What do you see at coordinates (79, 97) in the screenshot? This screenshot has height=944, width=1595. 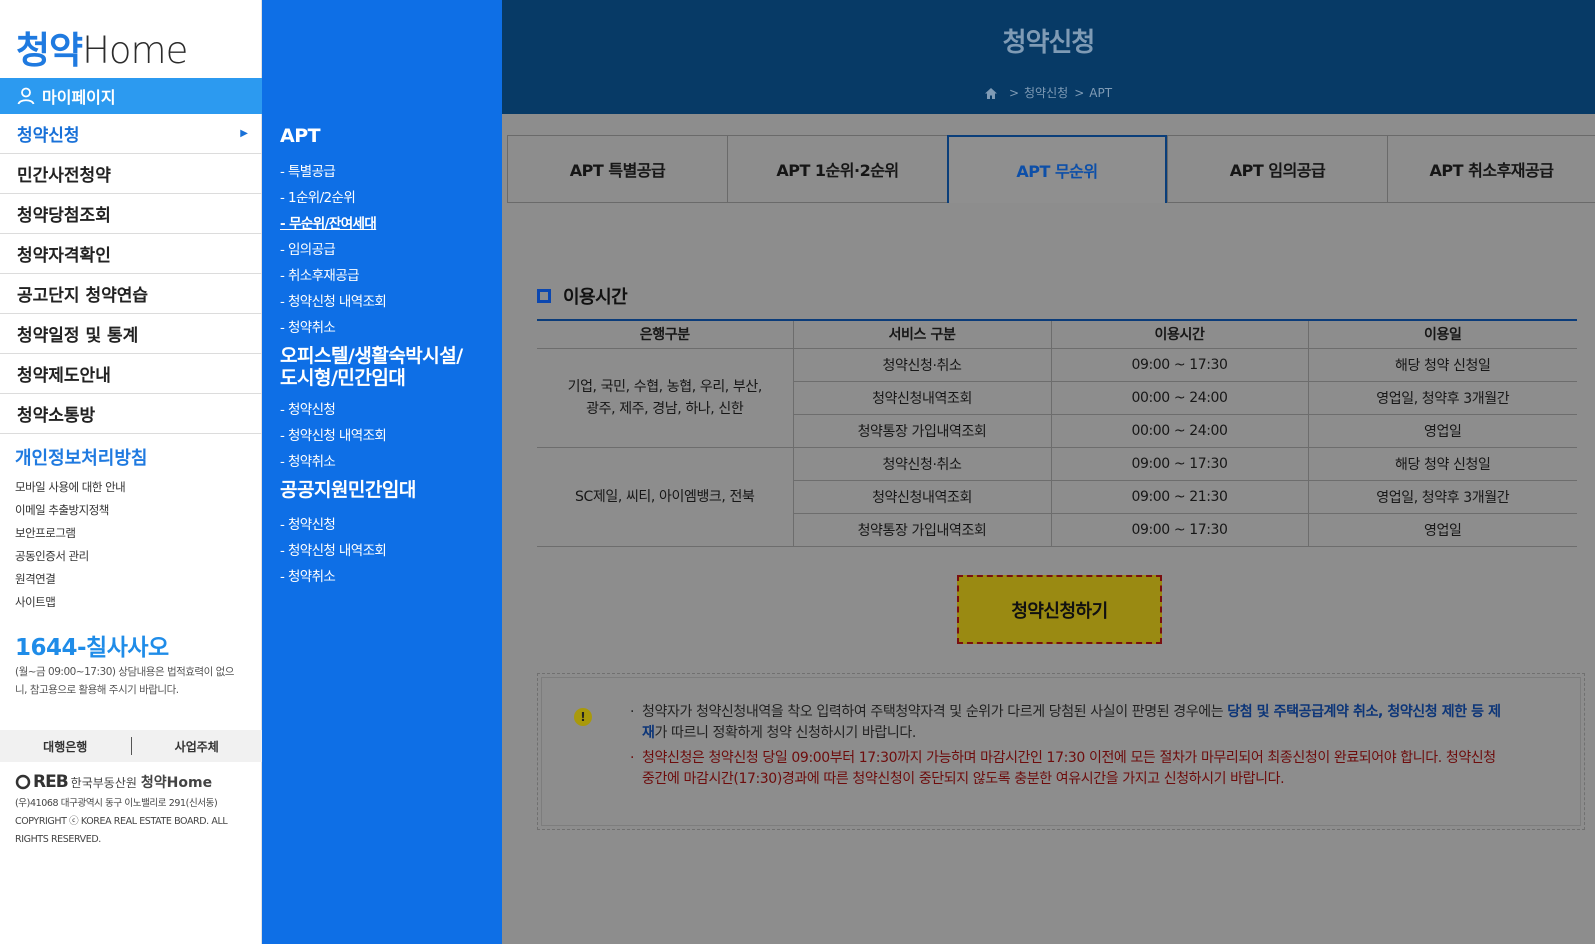 I see `mypage-label: 마이페이지` at bounding box center [79, 97].